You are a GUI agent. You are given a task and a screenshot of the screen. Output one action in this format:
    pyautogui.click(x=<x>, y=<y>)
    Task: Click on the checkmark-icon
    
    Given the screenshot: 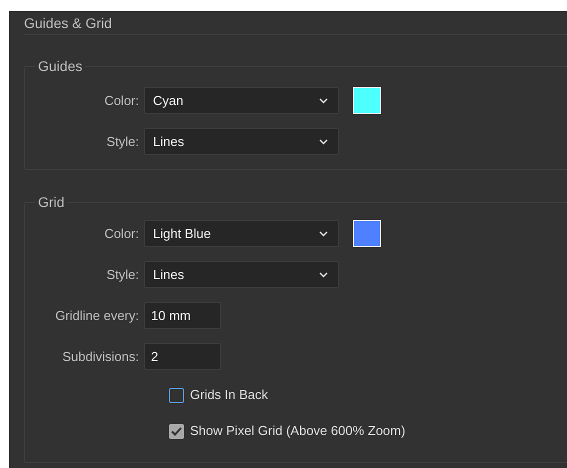 What is the action you would take?
    pyautogui.click(x=176, y=431)
    